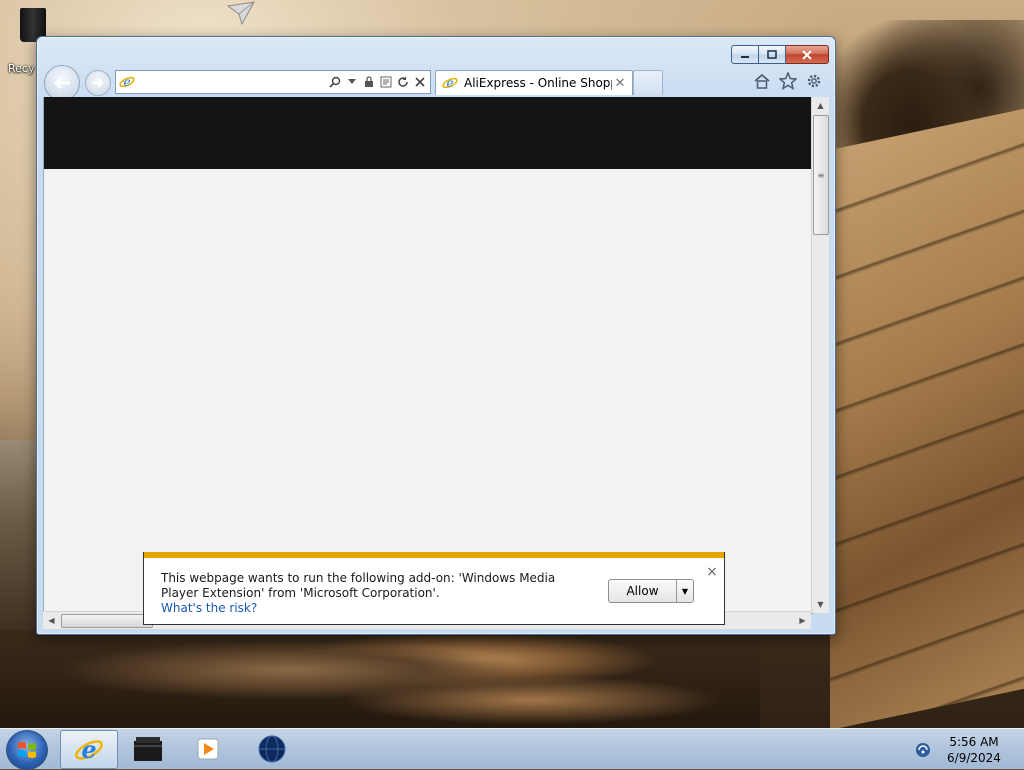 The height and width of the screenshot is (770, 1024). I want to click on windows-logo-icon, so click(27, 750).